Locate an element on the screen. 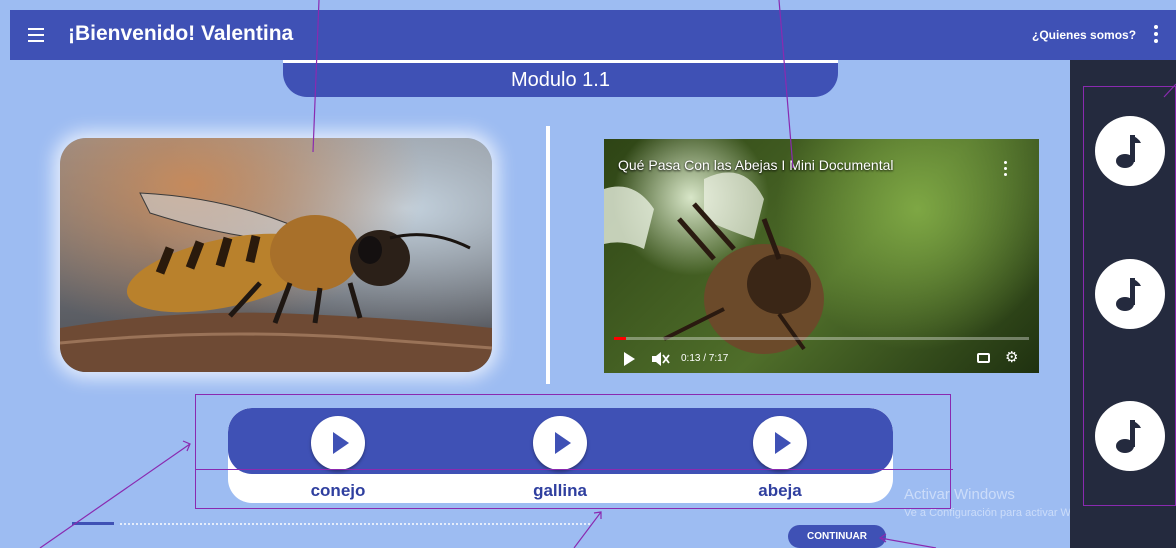 The height and width of the screenshot is (548, 1176). continue-button: CONTINUAR is located at coordinates (837, 536).